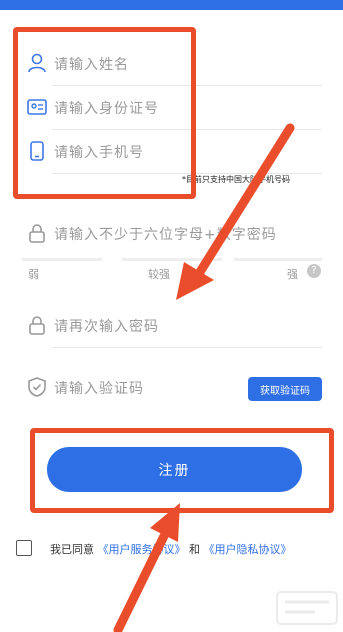 This screenshot has height=632, width=343. Describe the element at coordinates (159, 274) in the screenshot. I see `strength-medium-label: 较强` at that location.